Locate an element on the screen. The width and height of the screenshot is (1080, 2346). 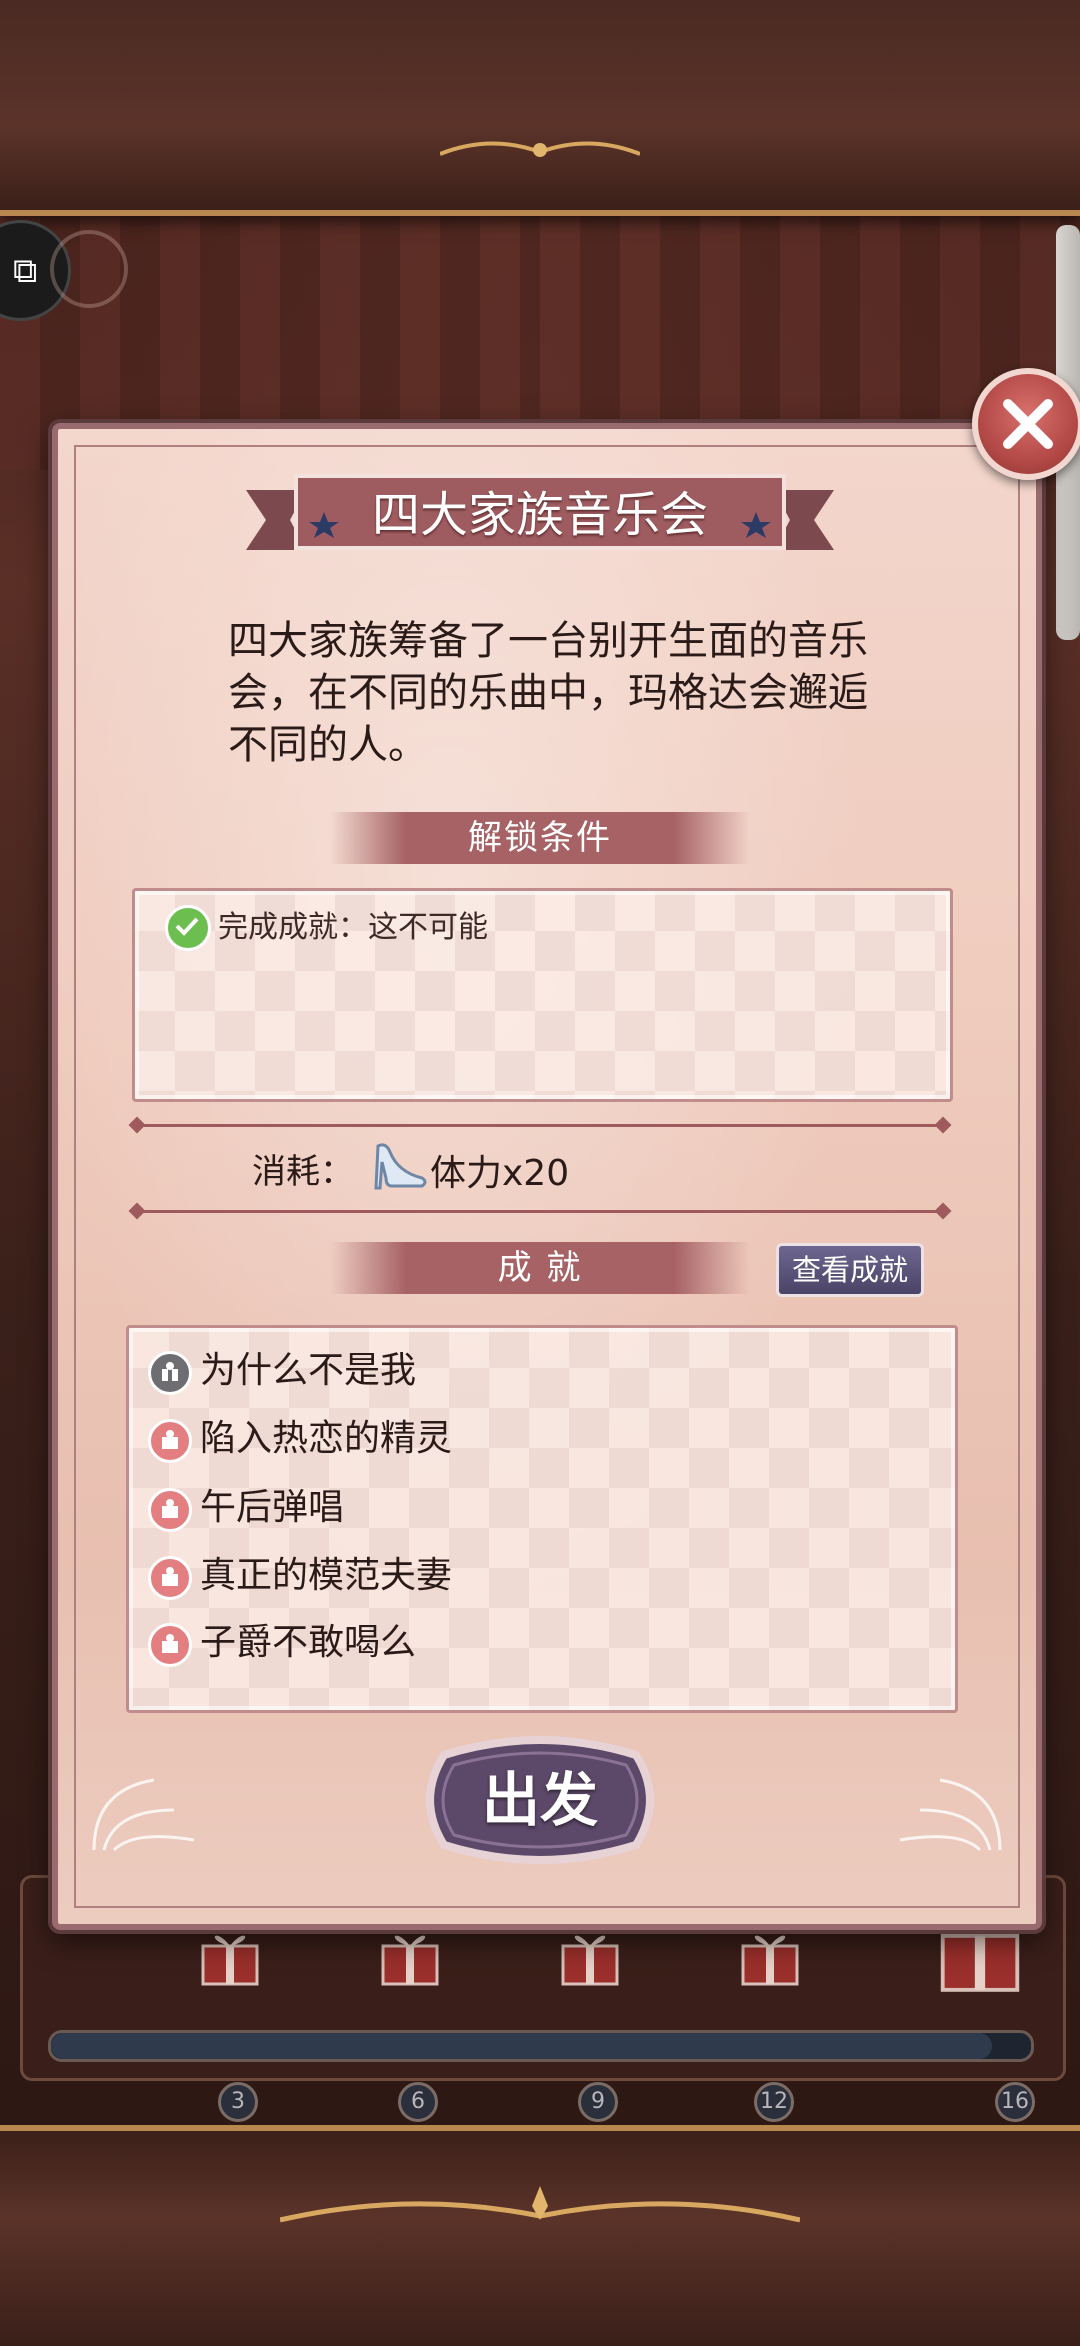
close-icon is located at coordinates (1028, 424).